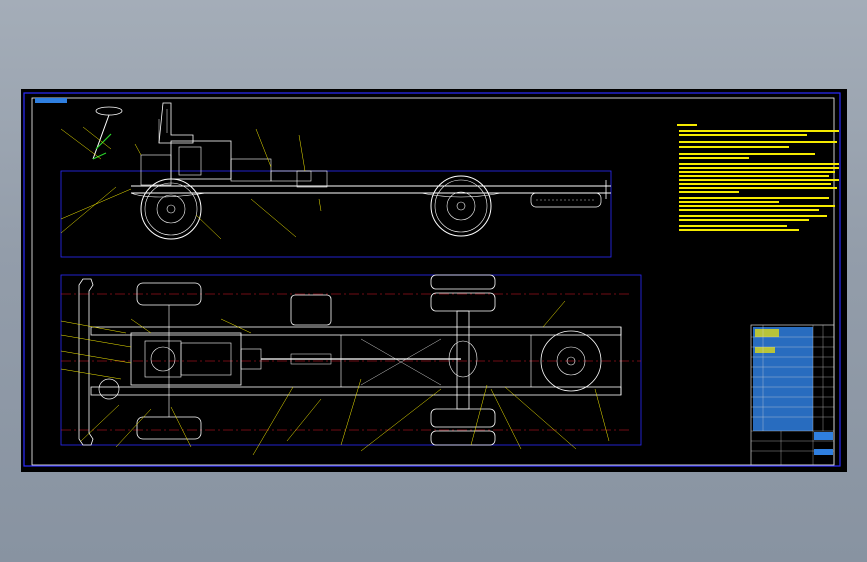  What do you see at coordinates (86, 362) in the screenshot?
I see `front-bumper` at bounding box center [86, 362].